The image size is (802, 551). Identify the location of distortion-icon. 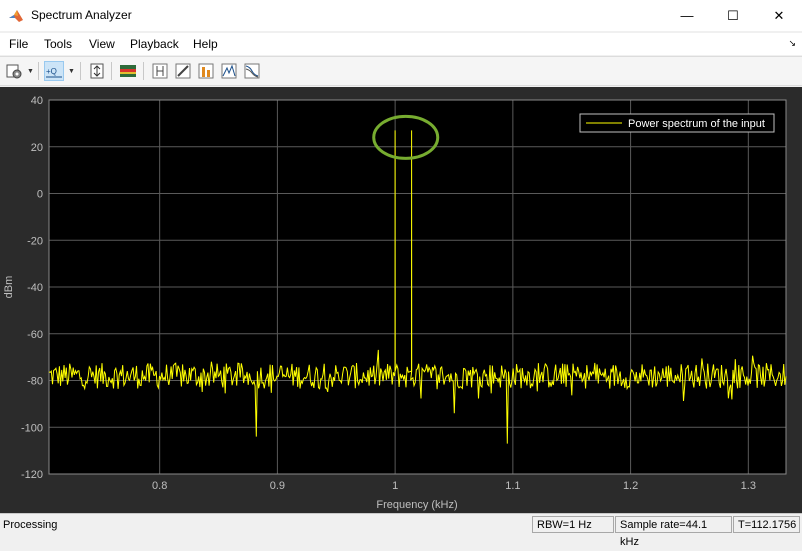
(206, 71).